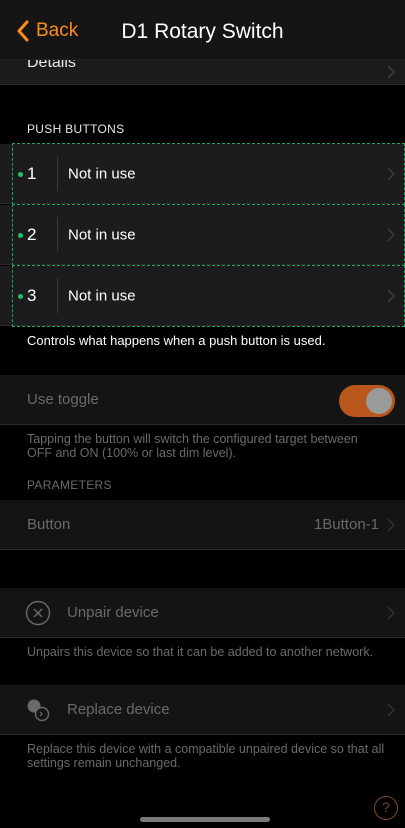 The image size is (405, 828). What do you see at coordinates (118, 709) in the screenshot?
I see `replace-device-label: Replace device` at bounding box center [118, 709].